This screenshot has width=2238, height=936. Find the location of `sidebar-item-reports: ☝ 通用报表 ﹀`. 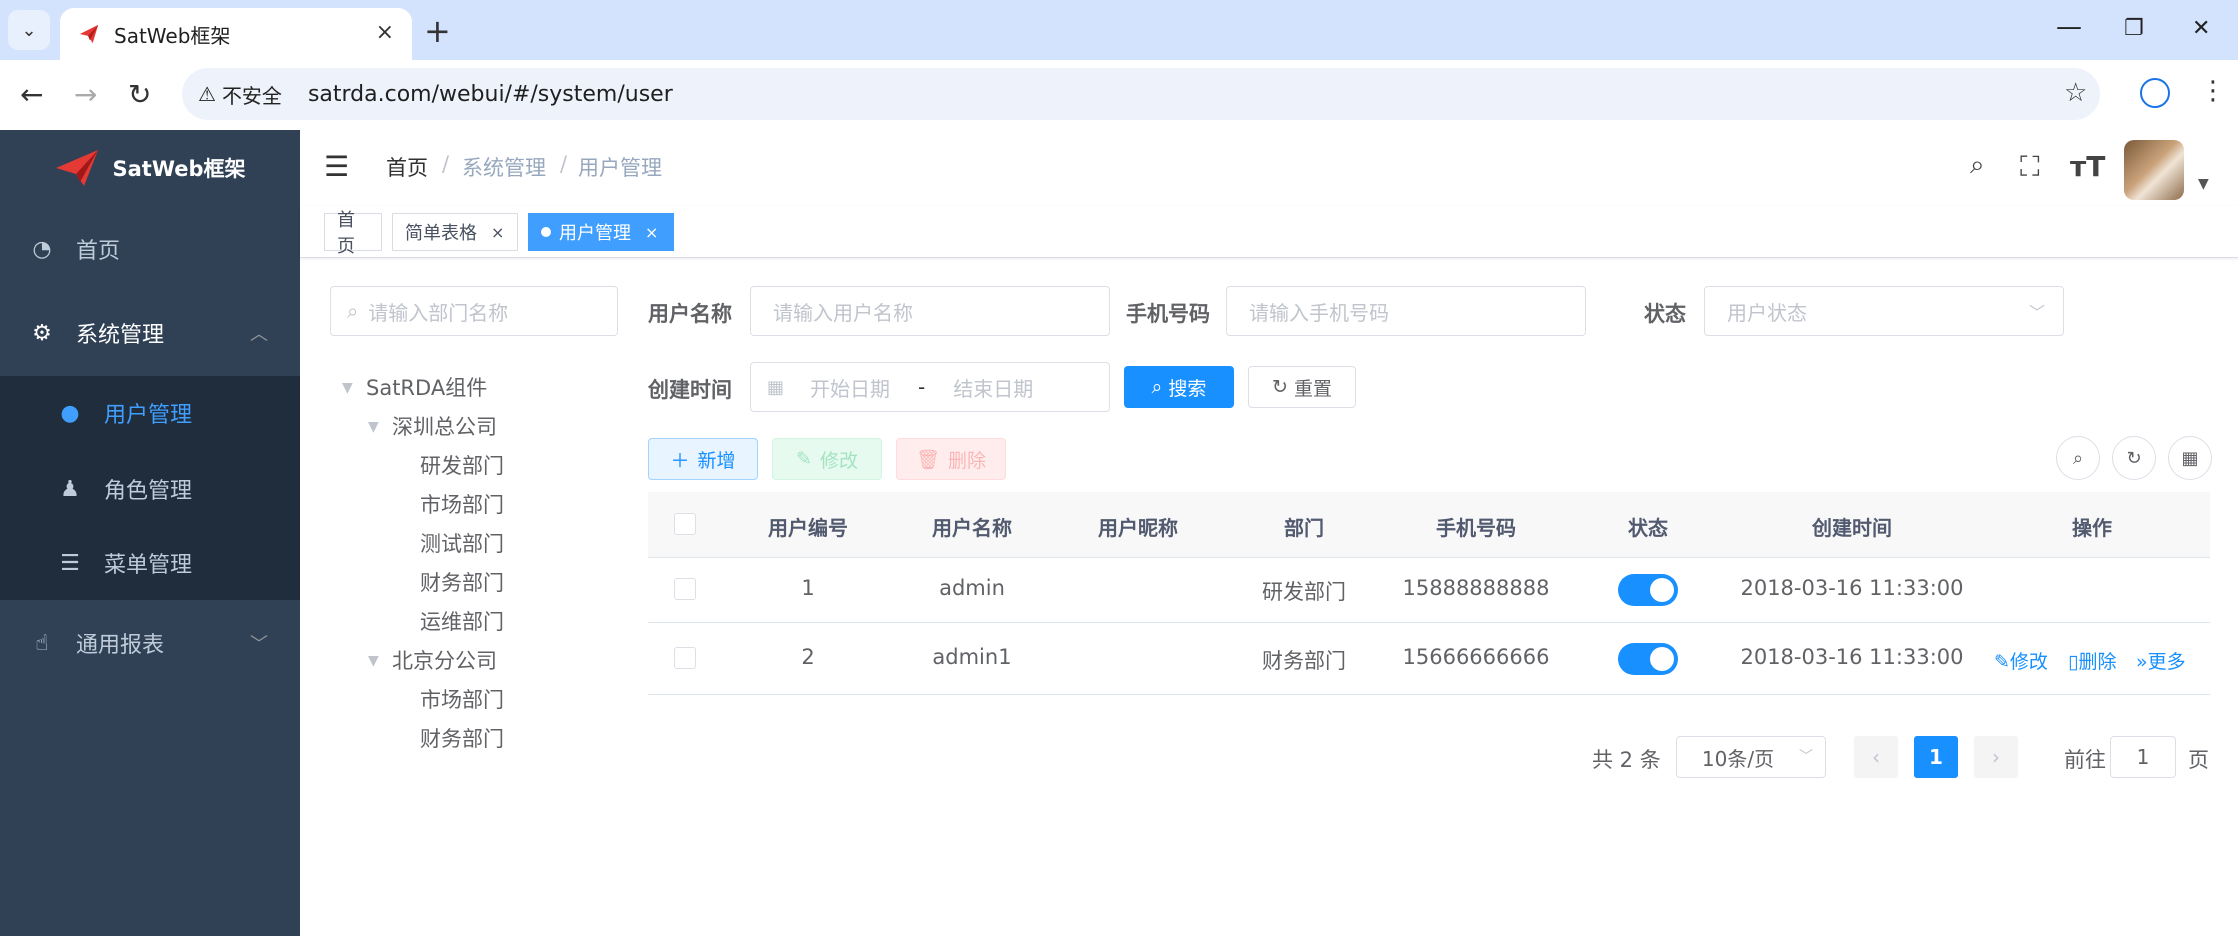

sidebar-item-reports: ☝ 通用报表 ﹀ is located at coordinates (150, 643).